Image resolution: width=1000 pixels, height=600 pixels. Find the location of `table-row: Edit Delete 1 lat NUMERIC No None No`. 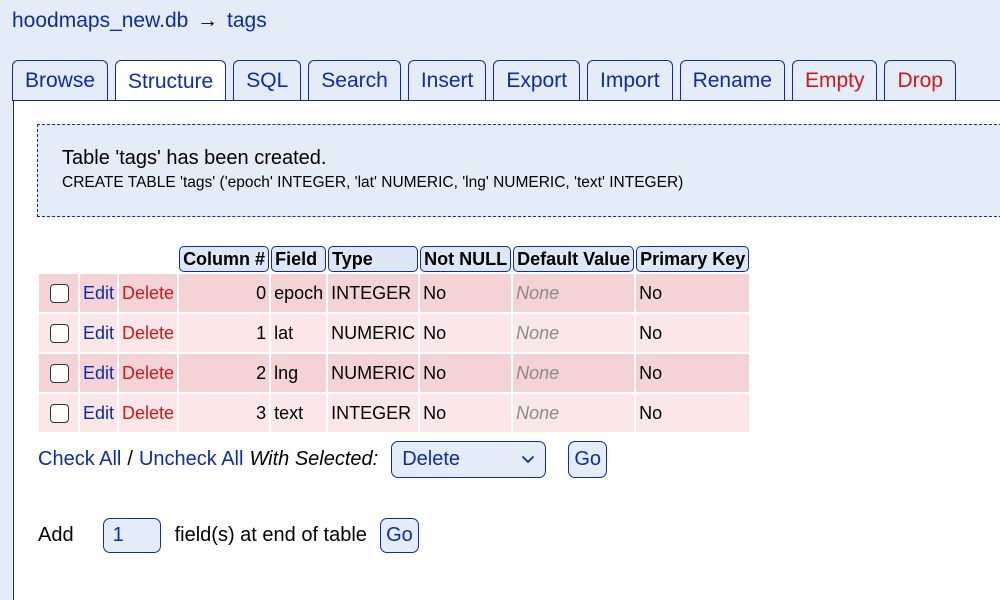

table-row: Edit Delete 1 lat NUMERIC No None No is located at coordinates (394, 333).